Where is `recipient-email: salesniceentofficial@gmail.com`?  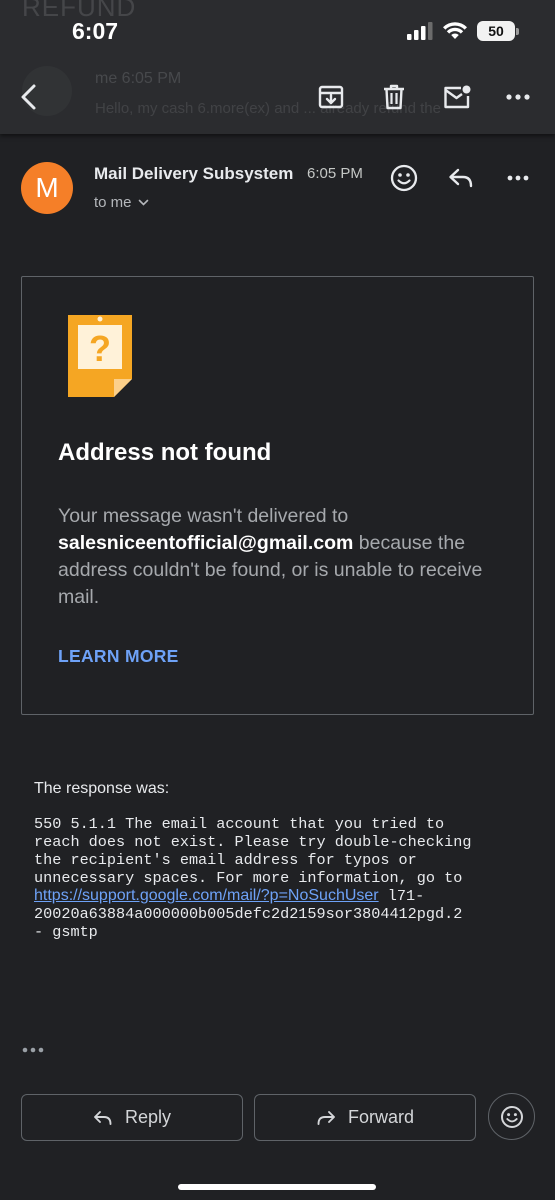 recipient-email: salesniceentofficial@gmail.com is located at coordinates (206, 543).